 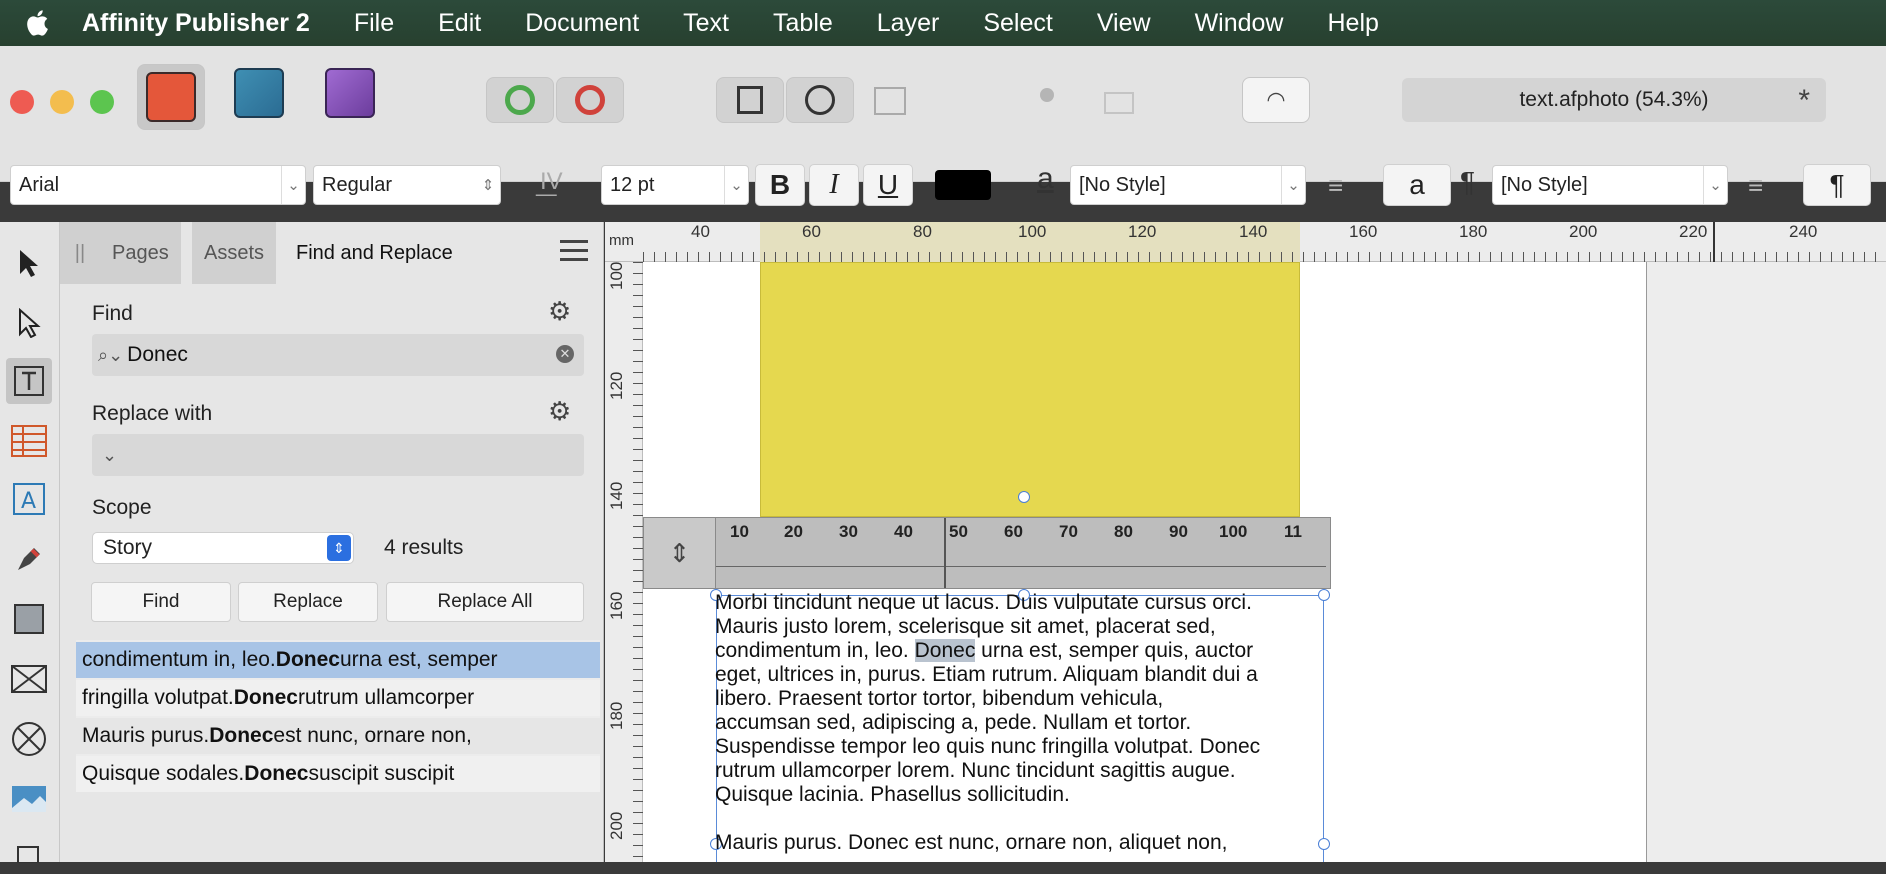 I want to click on designer-persona-icon, so click(x=259, y=93).